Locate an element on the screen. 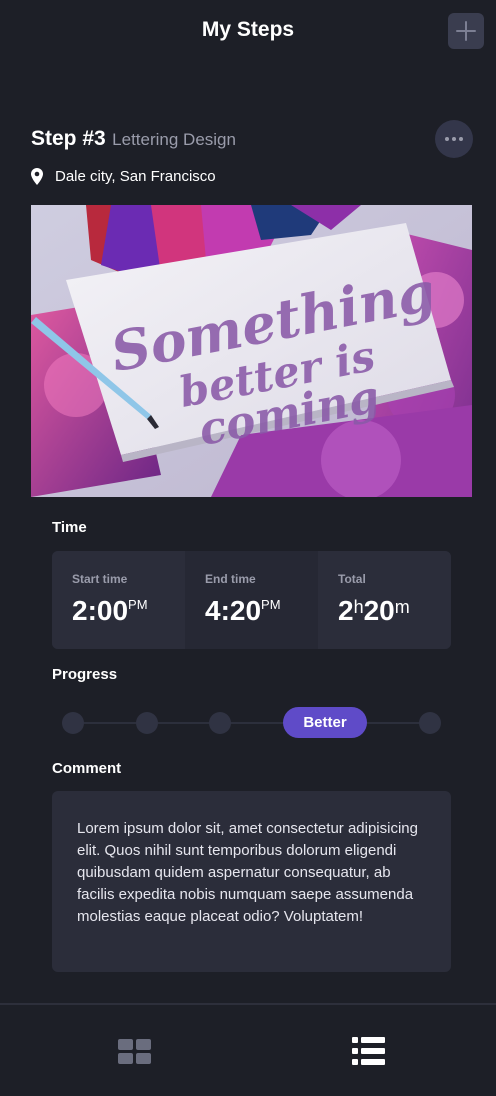 The height and width of the screenshot is (1096, 496). end-time-cell: End time 4:20PM is located at coordinates (251, 600).